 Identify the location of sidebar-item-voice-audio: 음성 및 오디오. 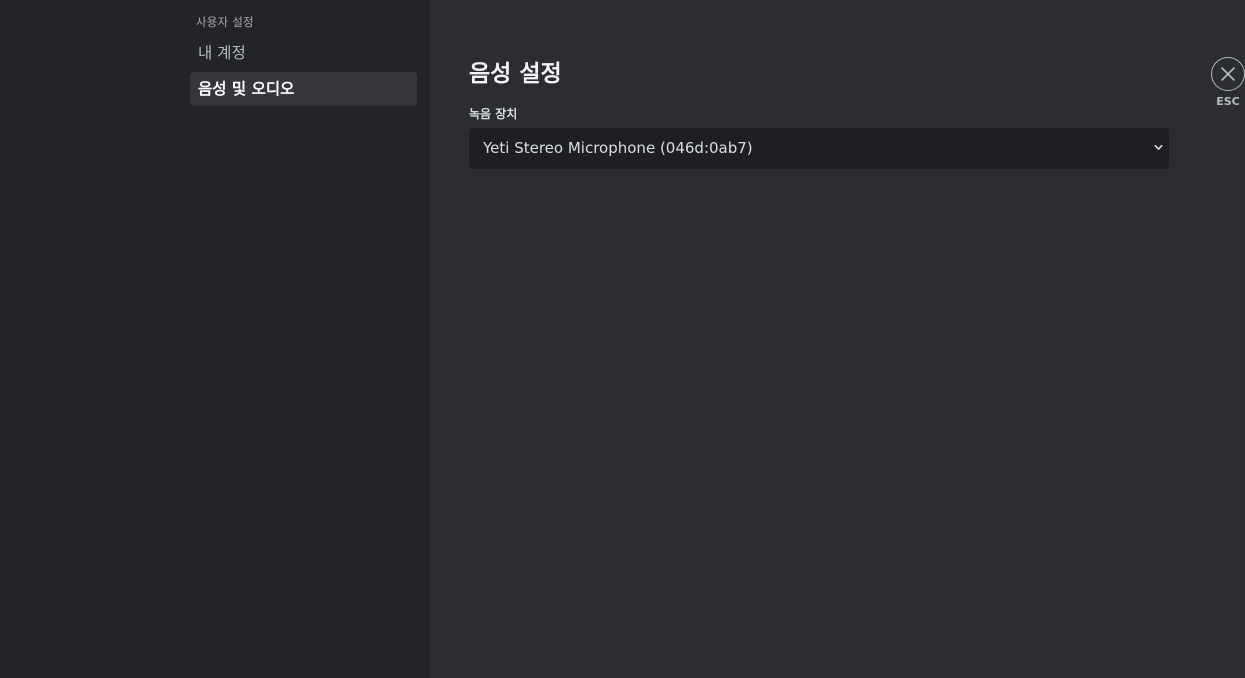
(303, 89).